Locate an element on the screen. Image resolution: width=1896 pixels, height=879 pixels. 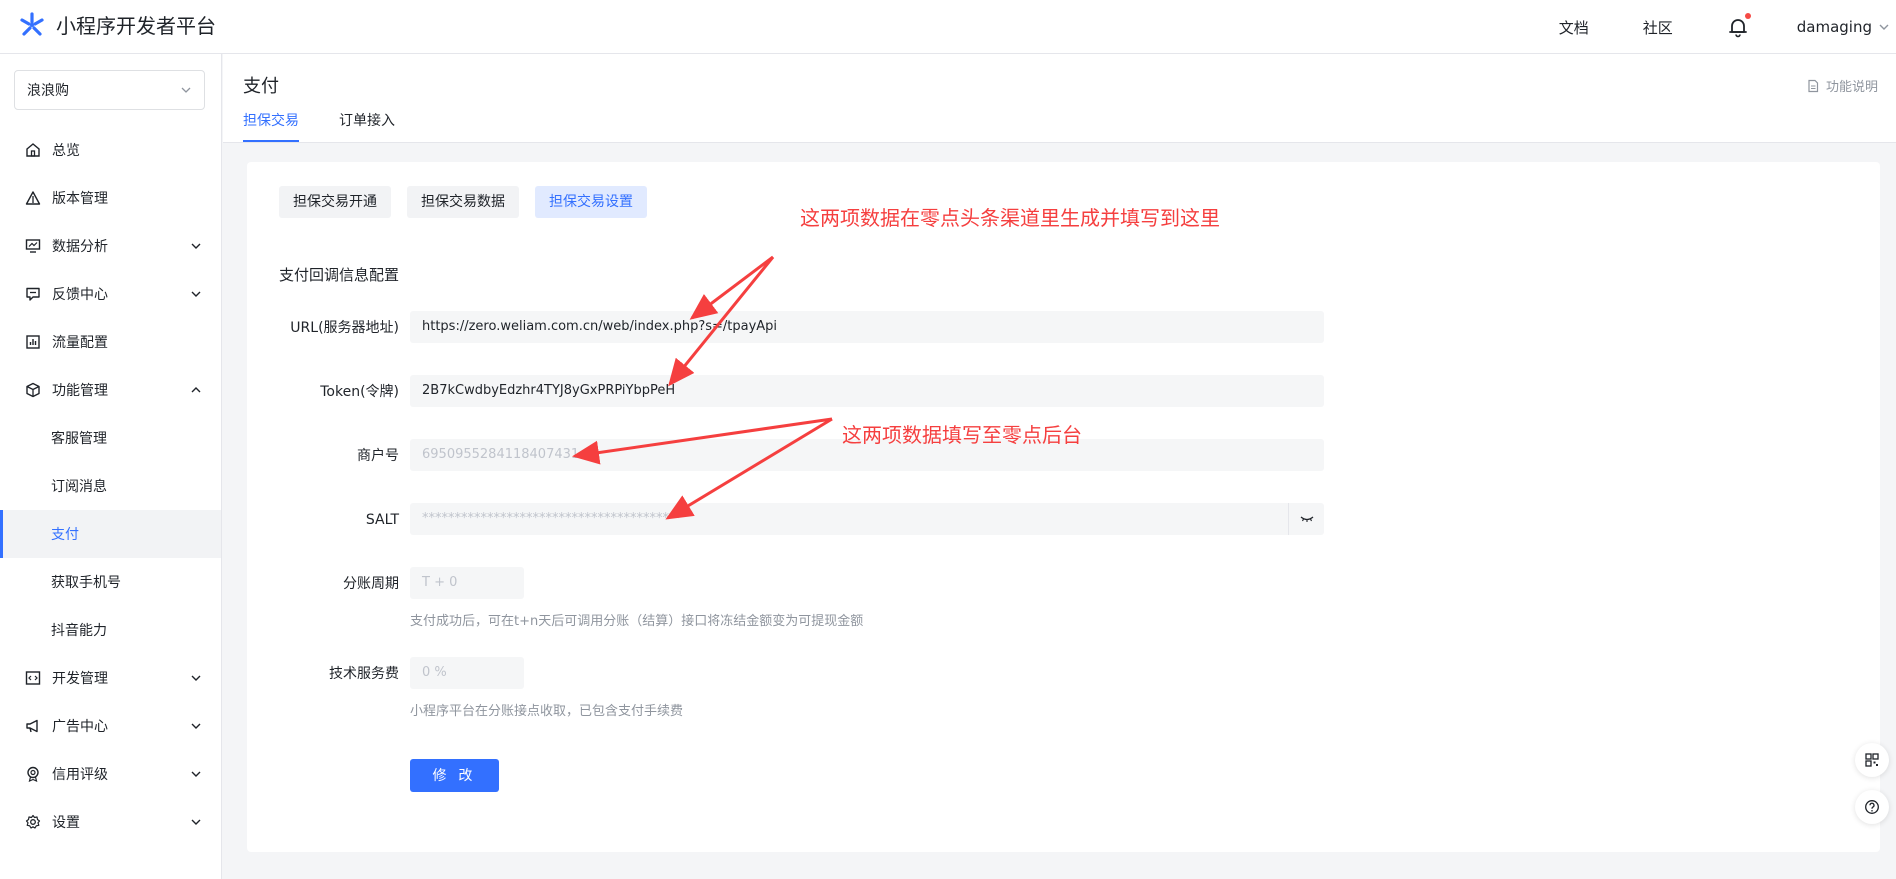
home-icon is located at coordinates (33, 150).